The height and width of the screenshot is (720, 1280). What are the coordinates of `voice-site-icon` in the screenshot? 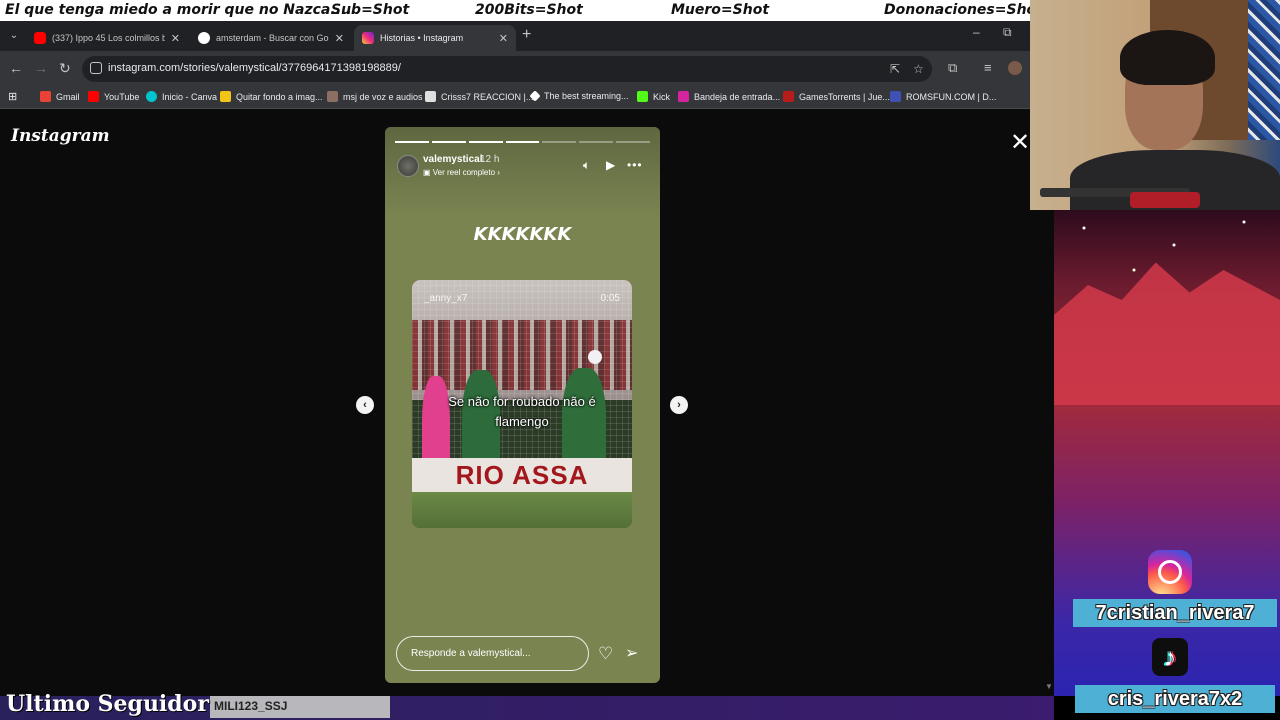 It's located at (332, 96).